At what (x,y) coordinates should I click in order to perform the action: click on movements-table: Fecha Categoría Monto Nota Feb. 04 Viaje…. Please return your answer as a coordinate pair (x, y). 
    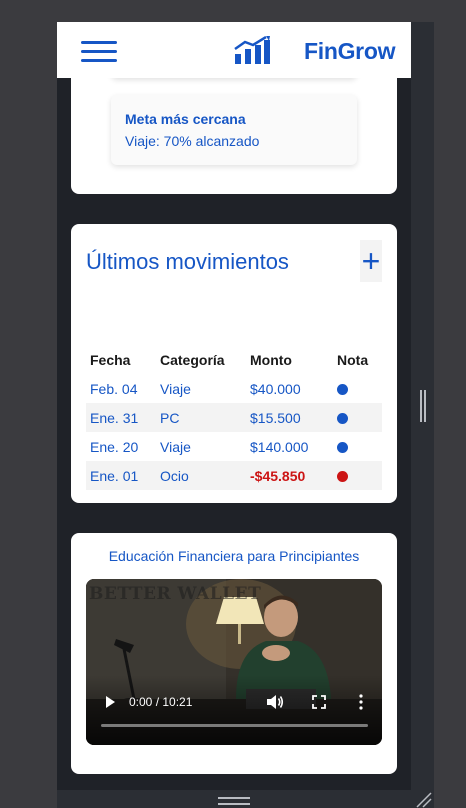
    Looking at the image, I should click on (234, 418).